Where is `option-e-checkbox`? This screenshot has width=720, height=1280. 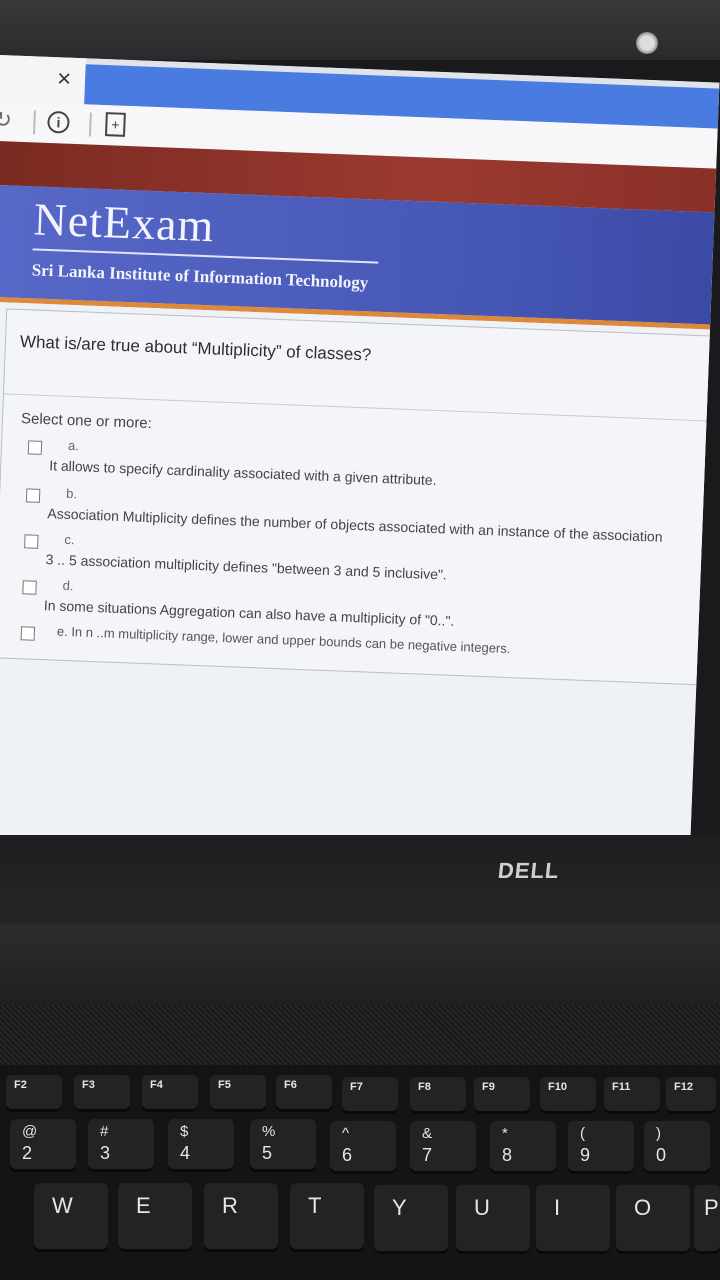 option-e-checkbox is located at coordinates (28, 633).